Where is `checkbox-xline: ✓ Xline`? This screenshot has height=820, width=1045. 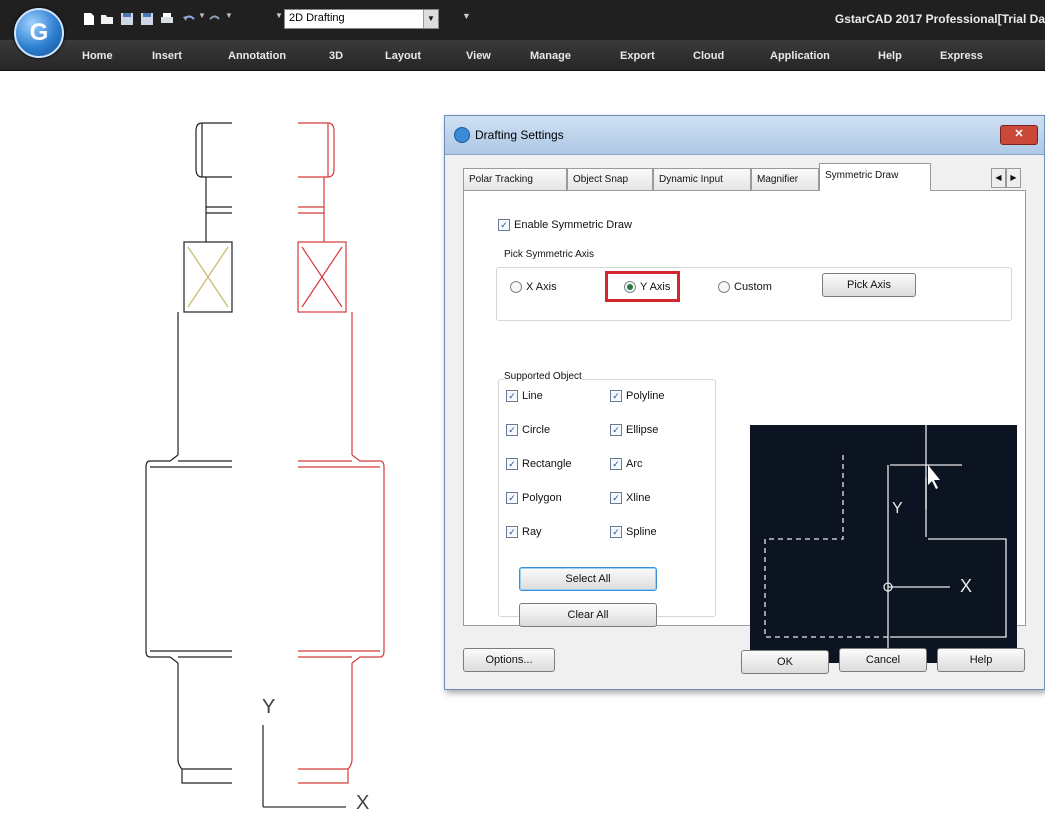 checkbox-xline: ✓ Xline is located at coordinates (630, 498).